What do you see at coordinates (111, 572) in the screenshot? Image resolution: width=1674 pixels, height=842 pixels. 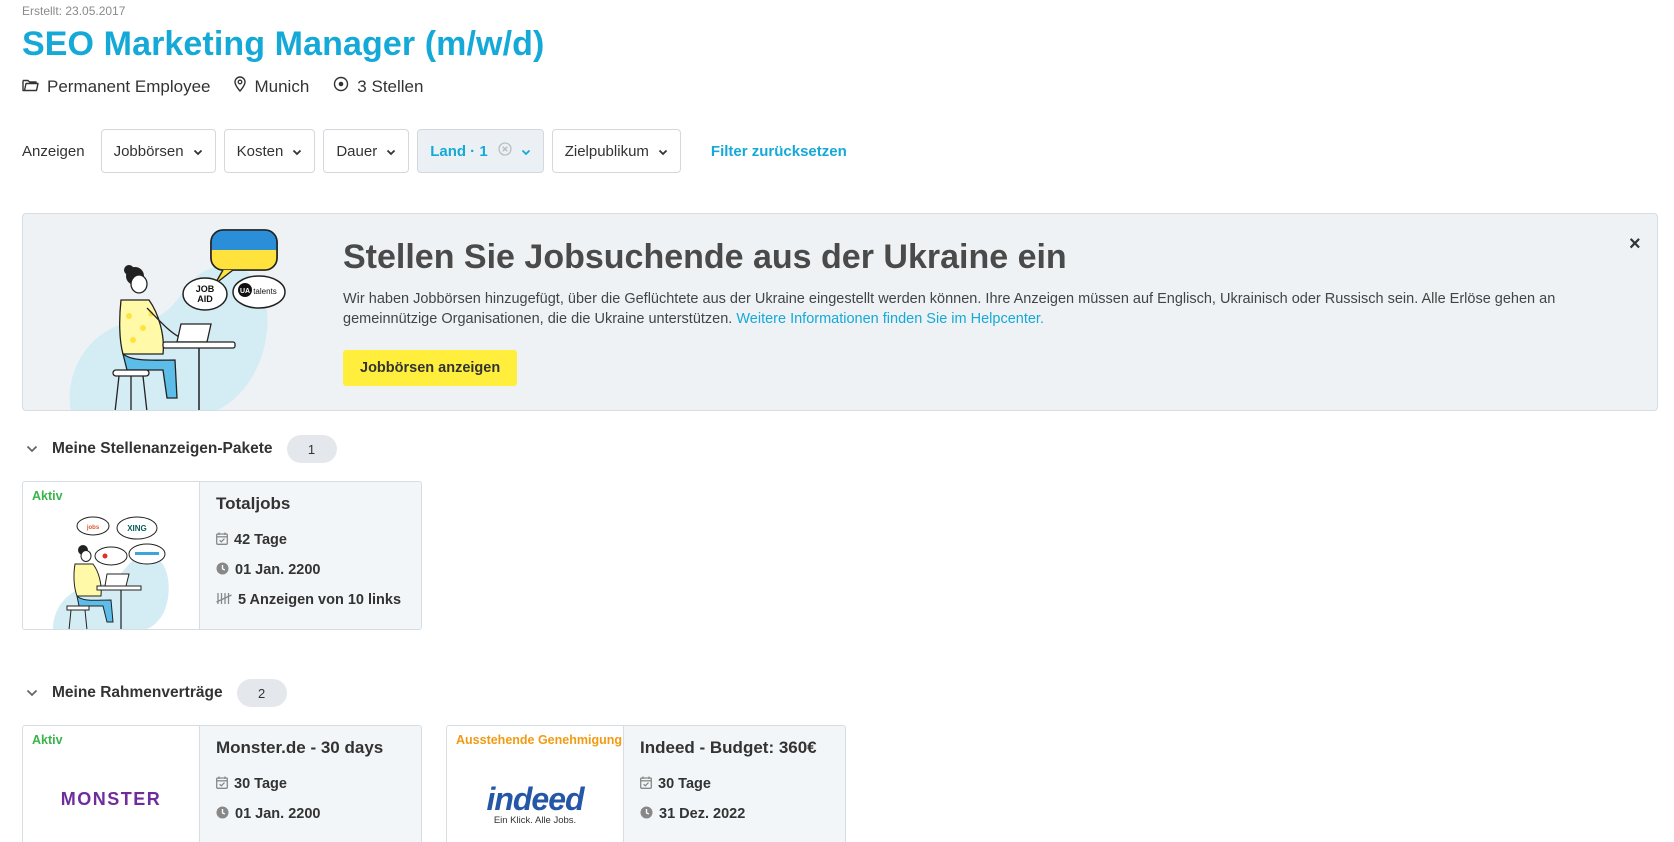 I see `jobboards-illustration: jobs XING` at bounding box center [111, 572].